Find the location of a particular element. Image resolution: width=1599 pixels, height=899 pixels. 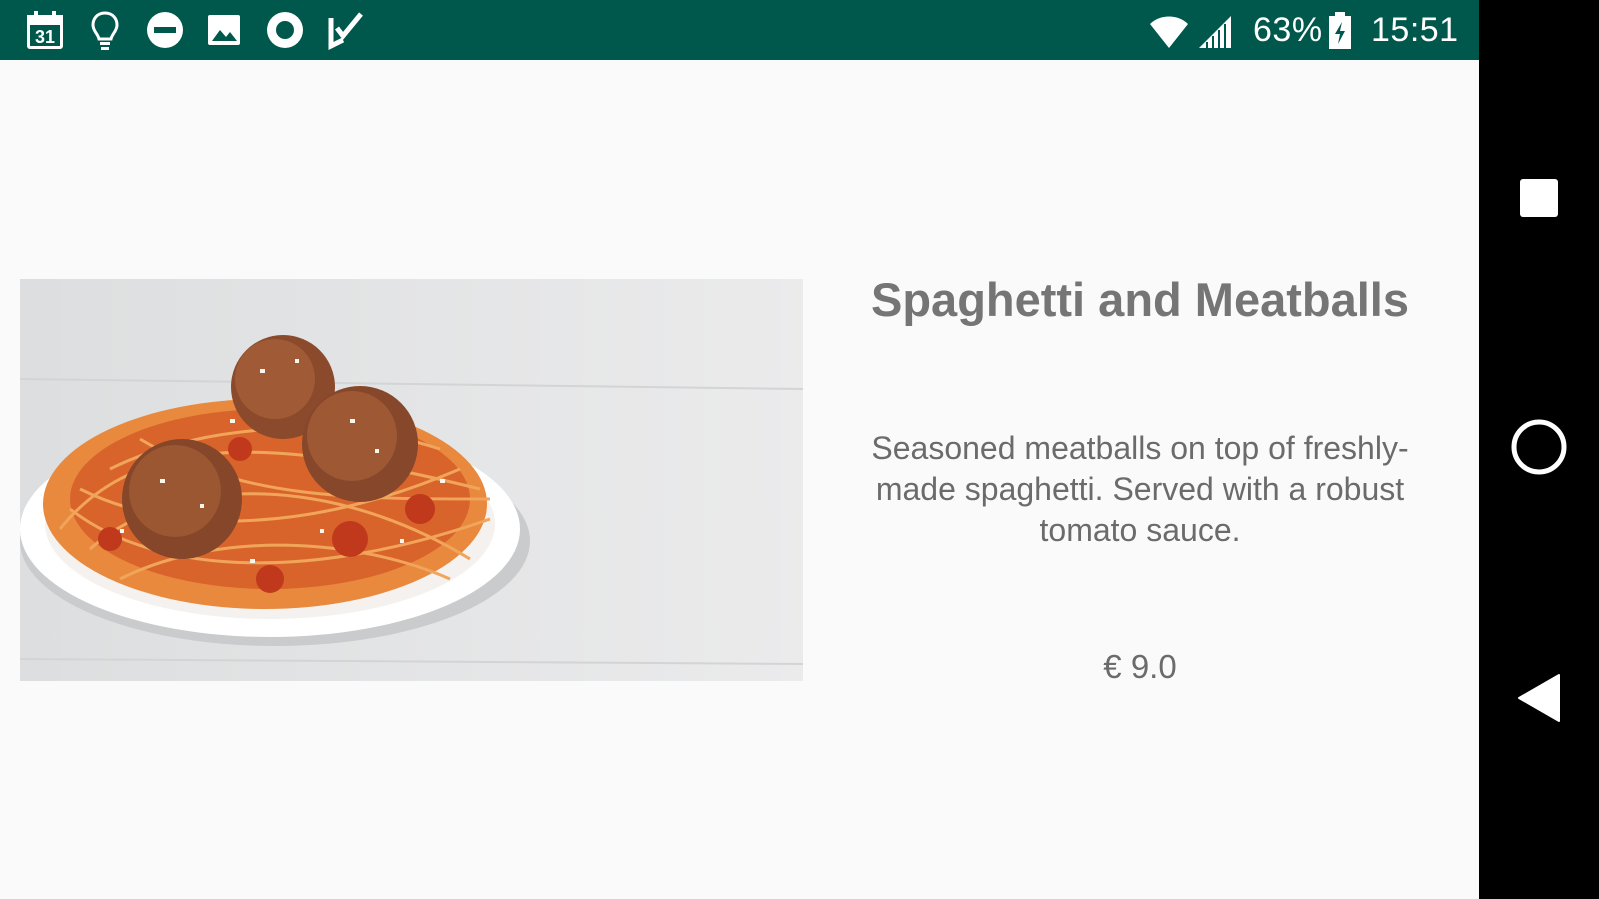

battery-charging-icon is located at coordinates (1340, 30).